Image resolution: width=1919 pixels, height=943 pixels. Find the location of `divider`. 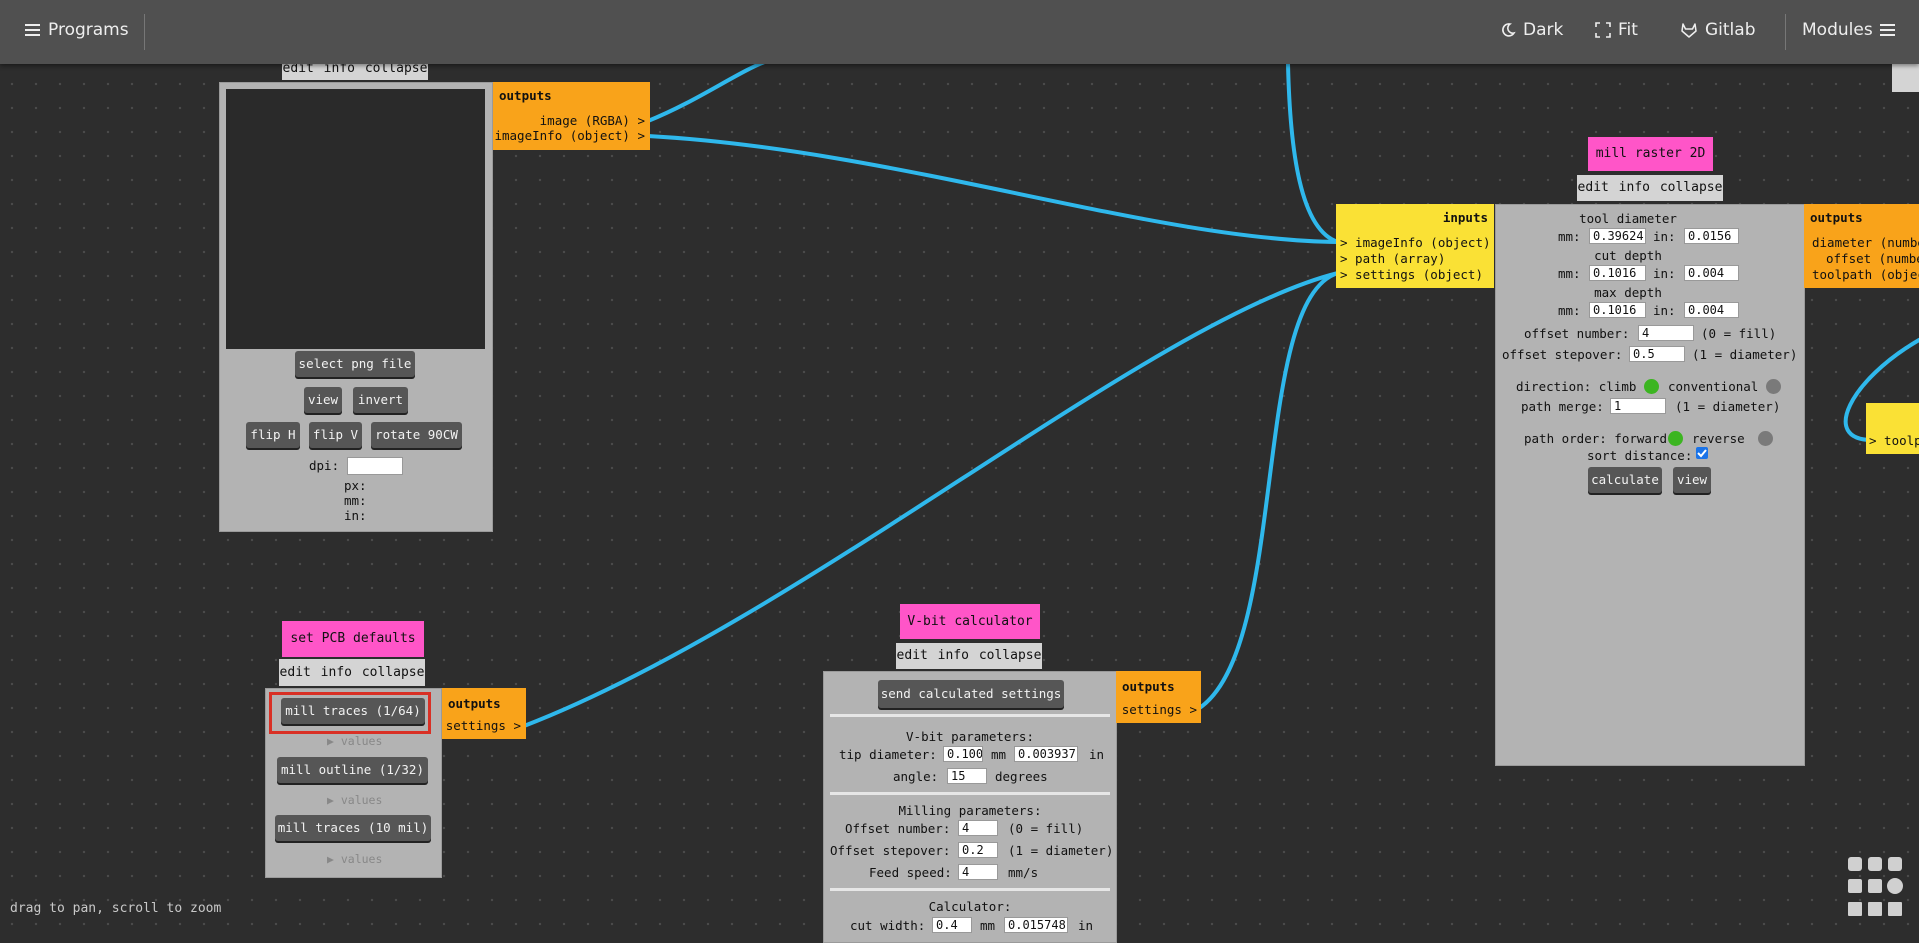

divider is located at coordinates (970, 793).